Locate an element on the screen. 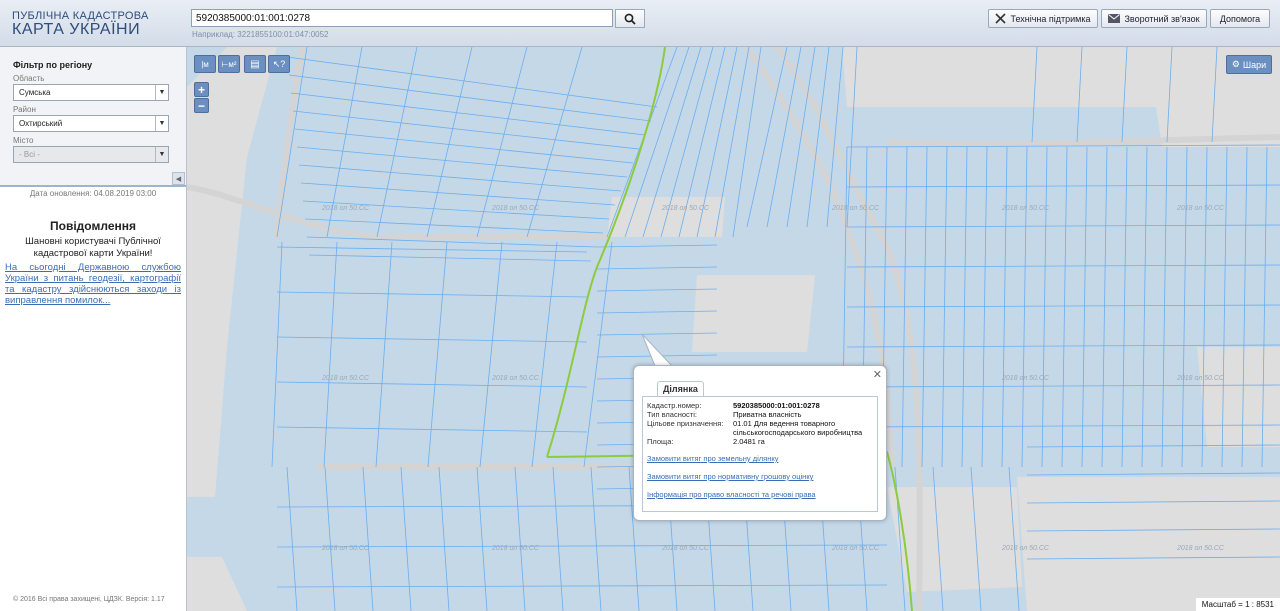 This screenshot has width=1280, height=611. district-label: Район is located at coordinates (24, 109).